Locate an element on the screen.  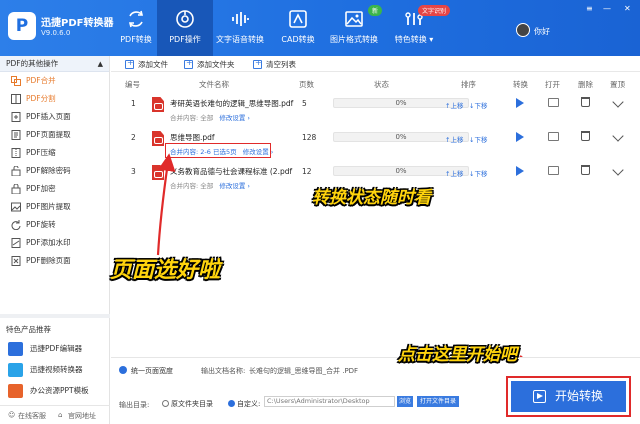
add-file-button: 添加文件 is located at coordinates (146, 64).